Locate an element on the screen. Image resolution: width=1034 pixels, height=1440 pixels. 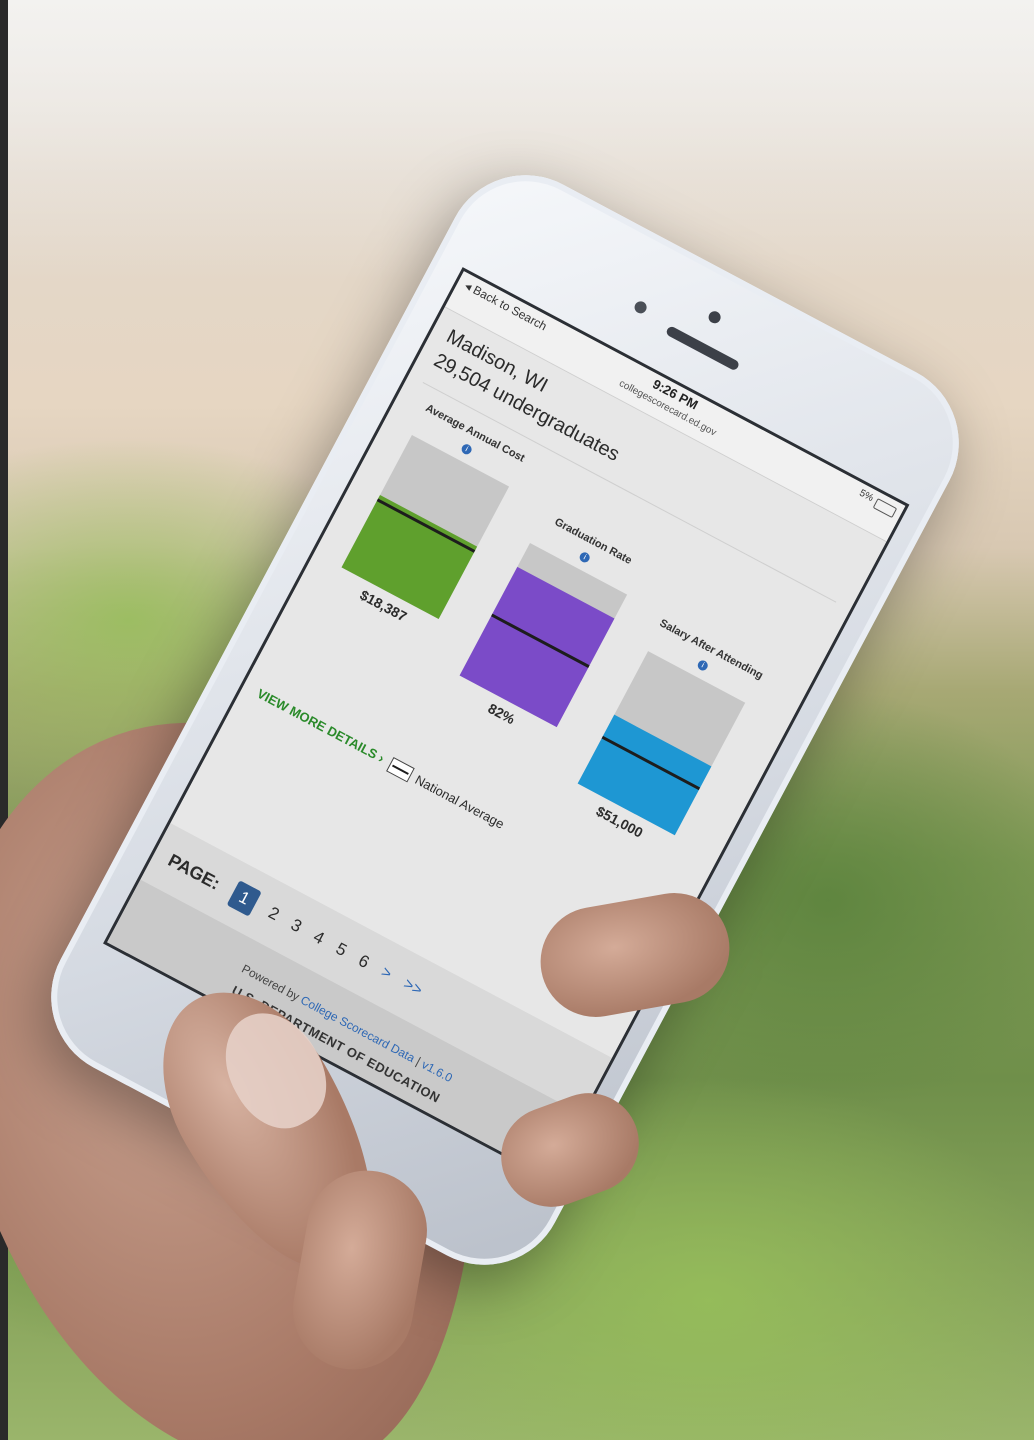
battery-percent: 5% is located at coordinates (866, 496).